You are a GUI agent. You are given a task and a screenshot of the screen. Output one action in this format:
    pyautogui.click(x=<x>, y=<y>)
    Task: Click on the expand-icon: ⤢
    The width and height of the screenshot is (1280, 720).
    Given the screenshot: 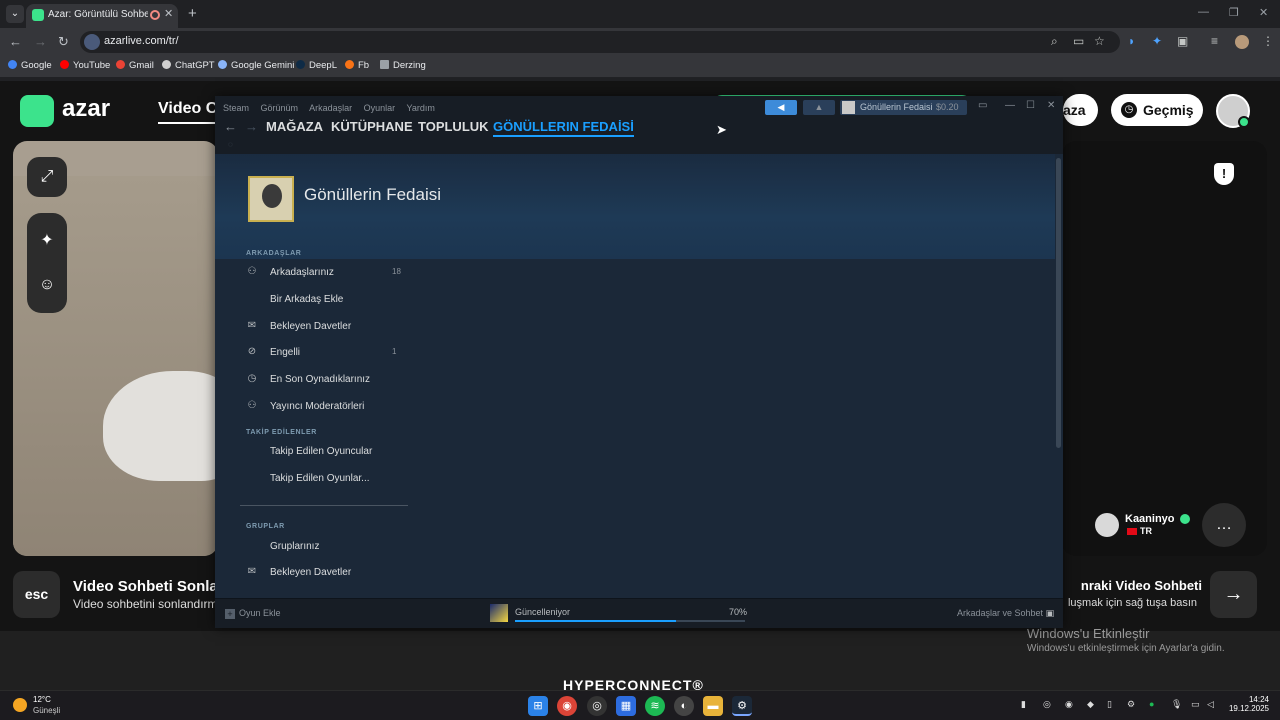 What is the action you would take?
    pyautogui.click(x=47, y=177)
    